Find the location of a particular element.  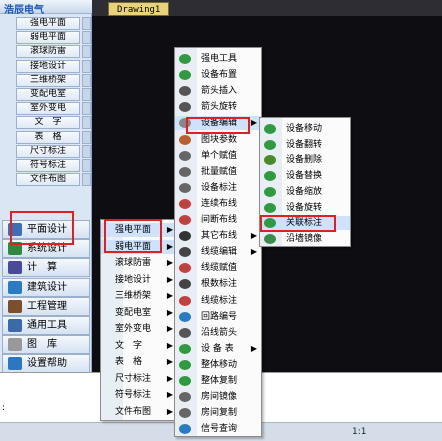

menu-item: 设备替换 is located at coordinates (305, 176).